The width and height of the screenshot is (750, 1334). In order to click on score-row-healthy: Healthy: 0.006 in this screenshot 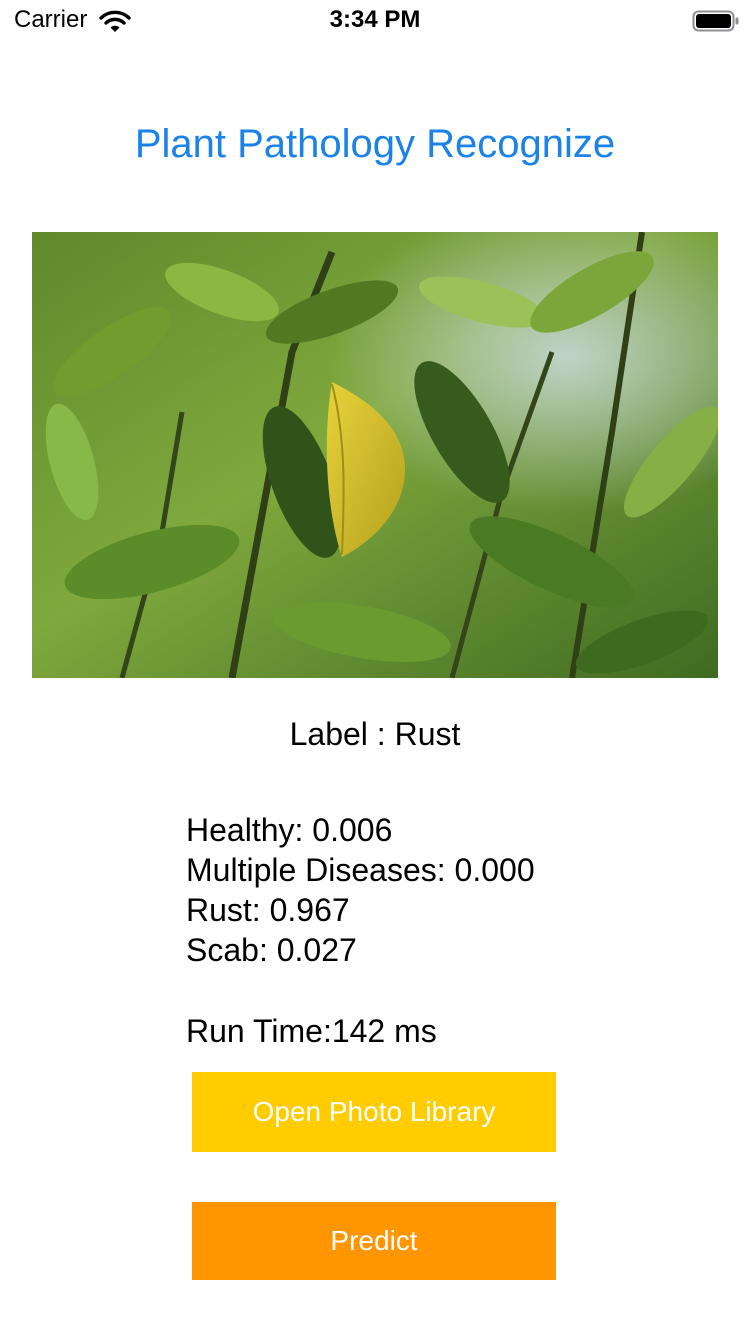, I will do `click(289, 830)`.